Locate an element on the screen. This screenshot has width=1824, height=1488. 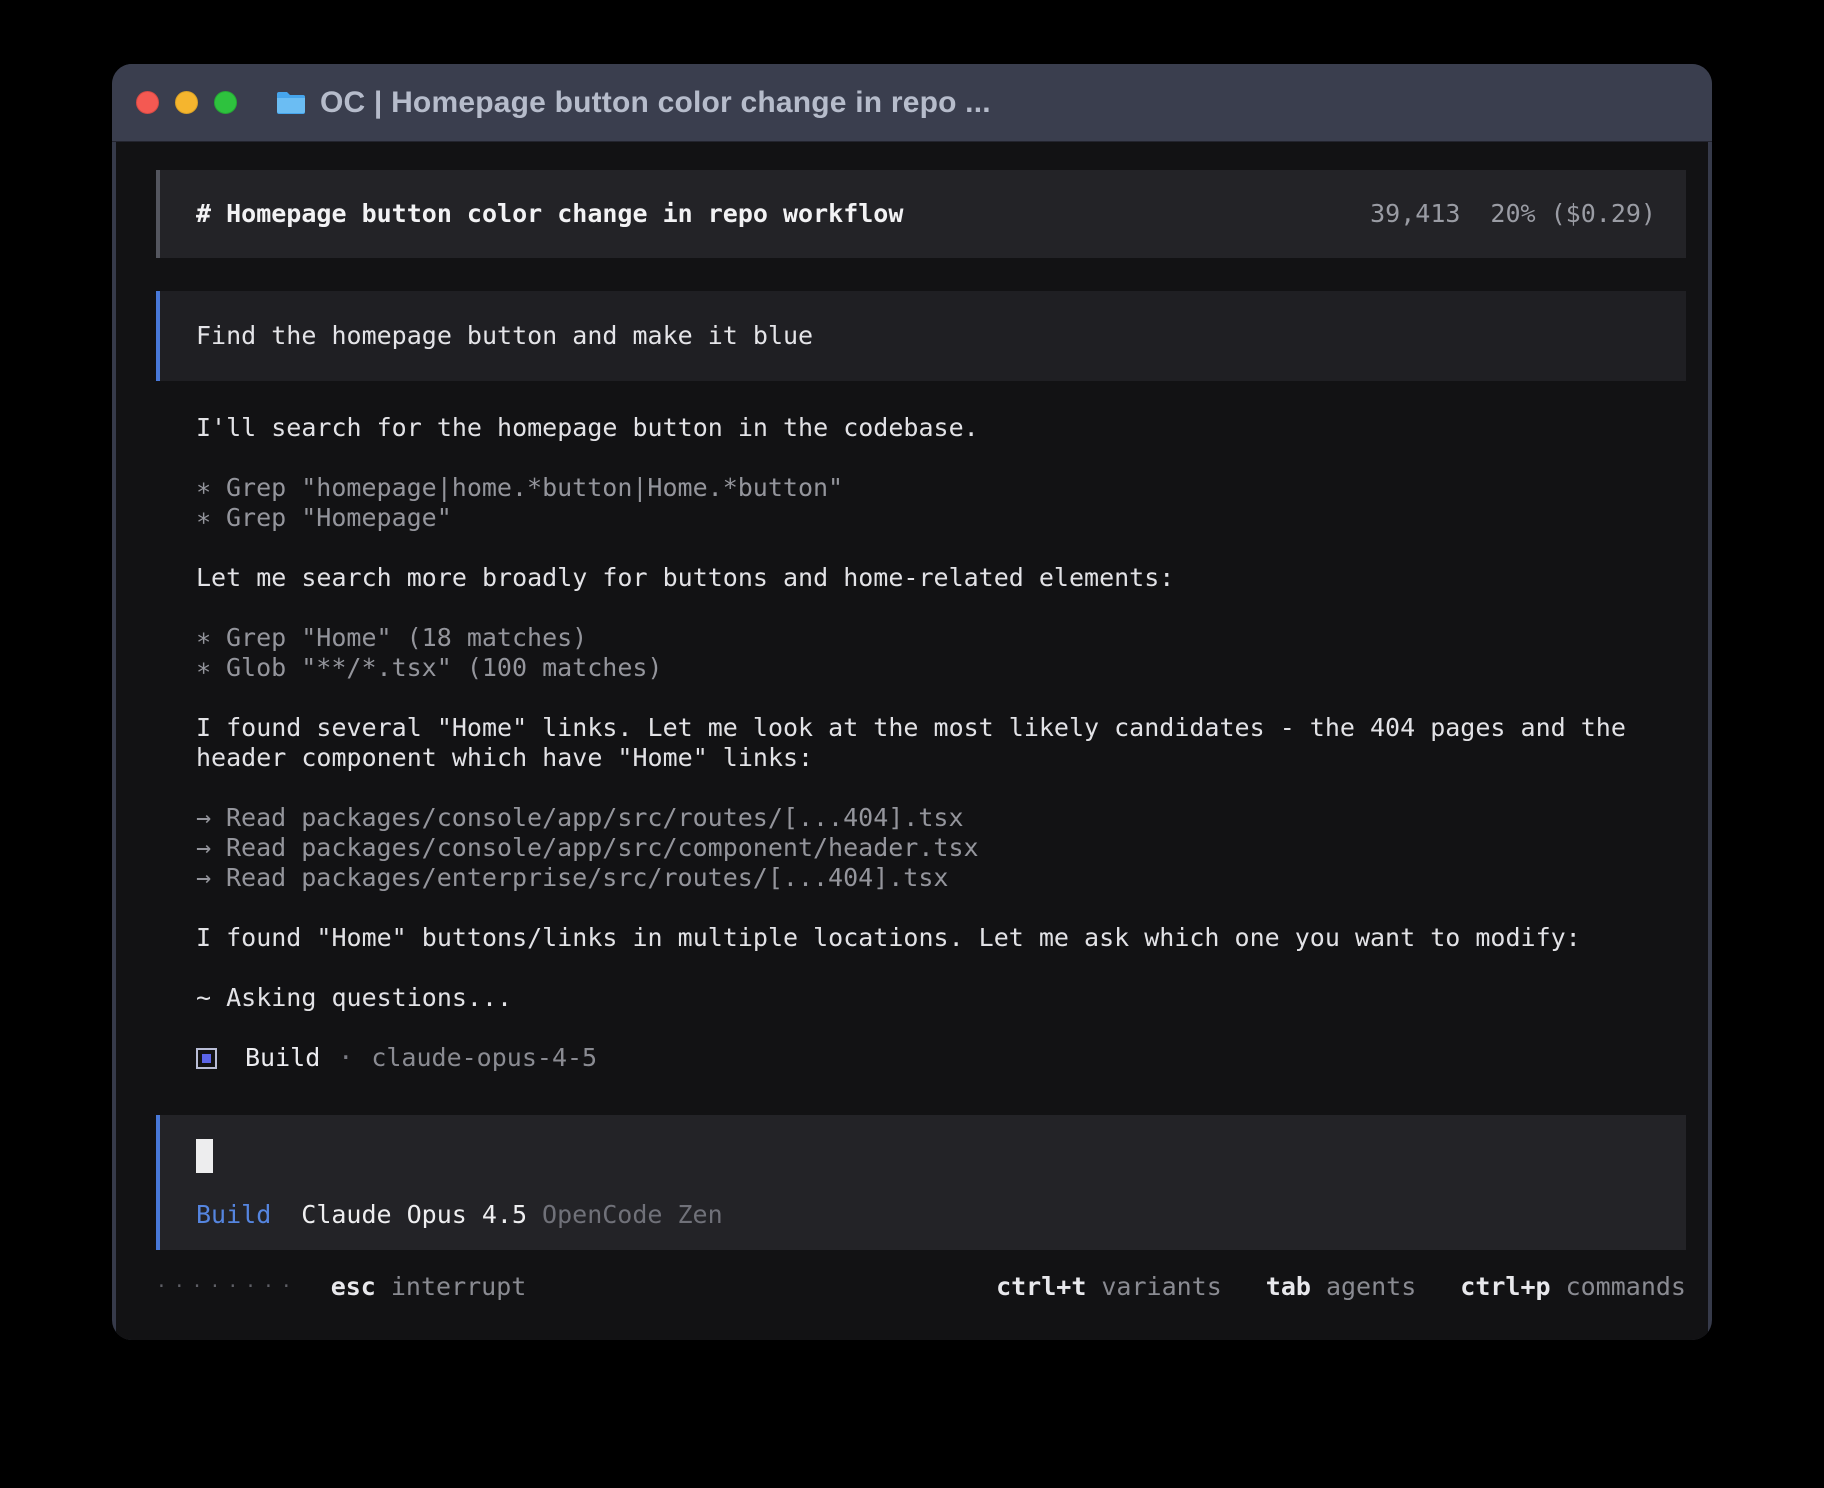
hint-key: tab is located at coordinates (1288, 1286).